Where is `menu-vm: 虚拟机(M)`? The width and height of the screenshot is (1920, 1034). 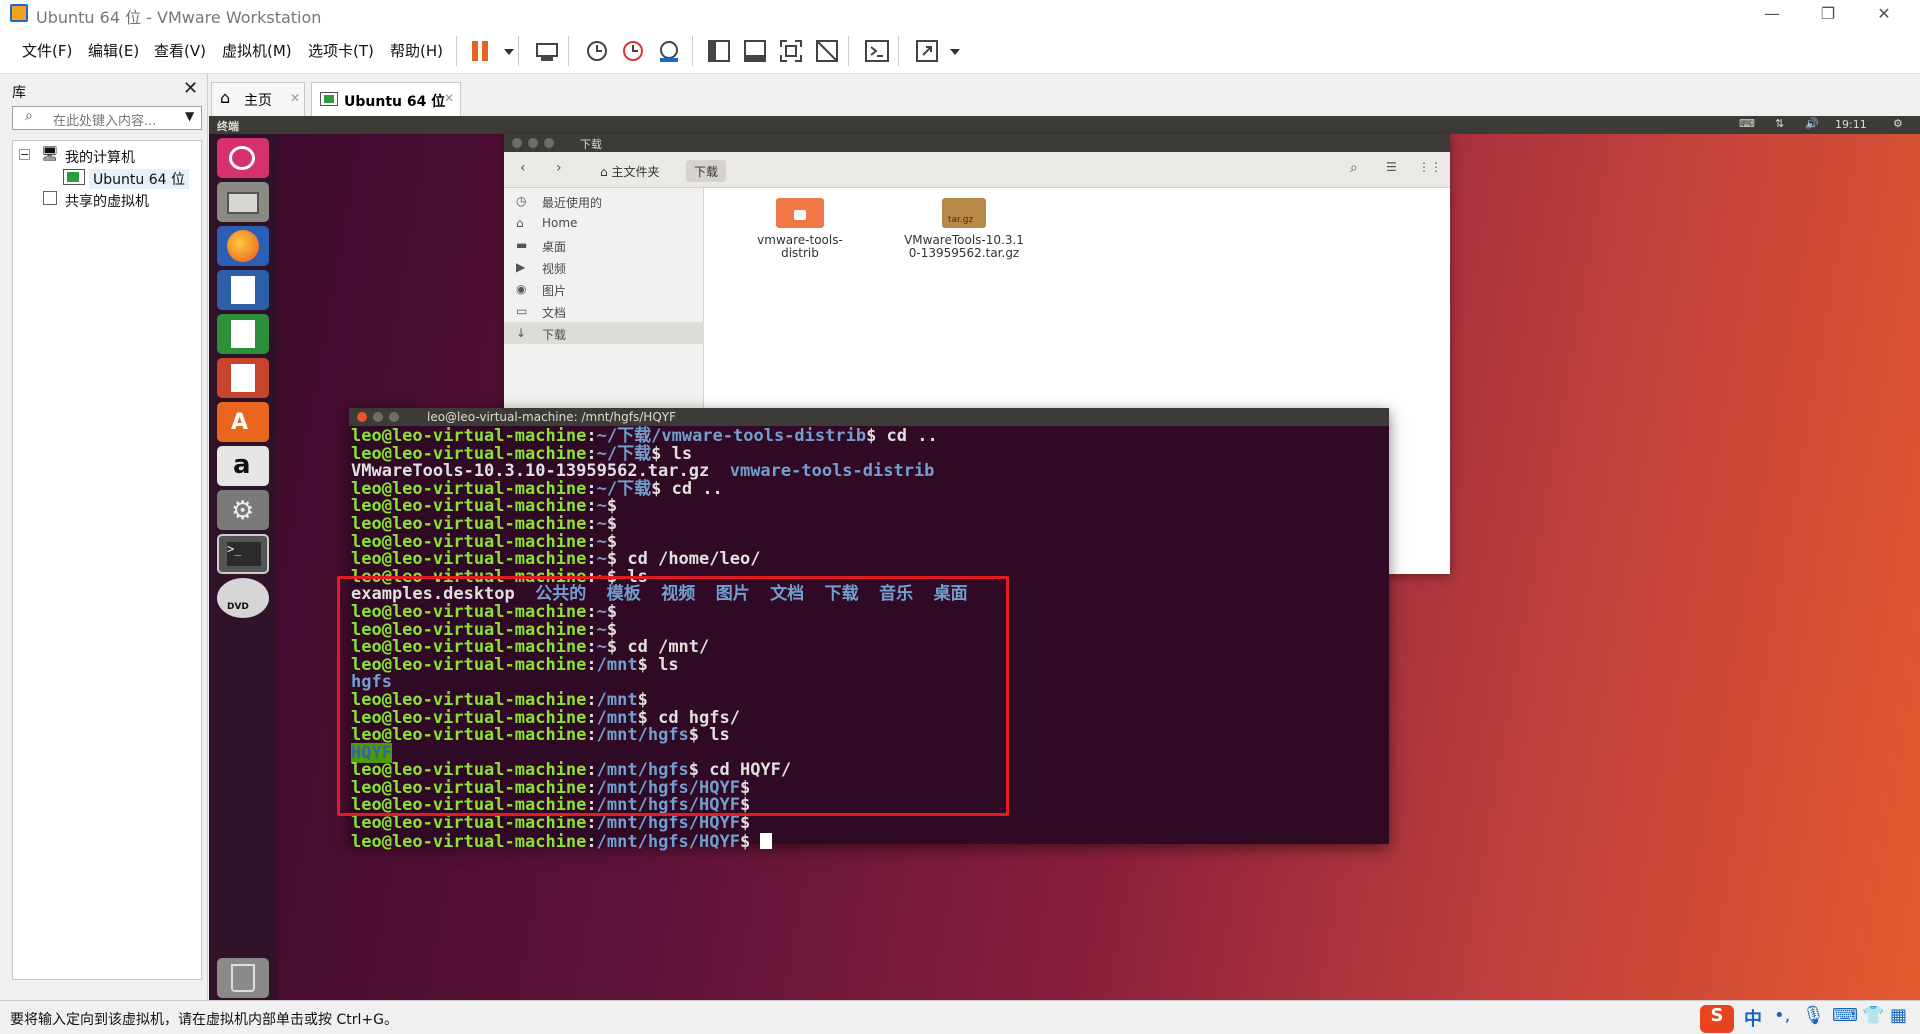 menu-vm: 虚拟机(M) is located at coordinates (257, 50).